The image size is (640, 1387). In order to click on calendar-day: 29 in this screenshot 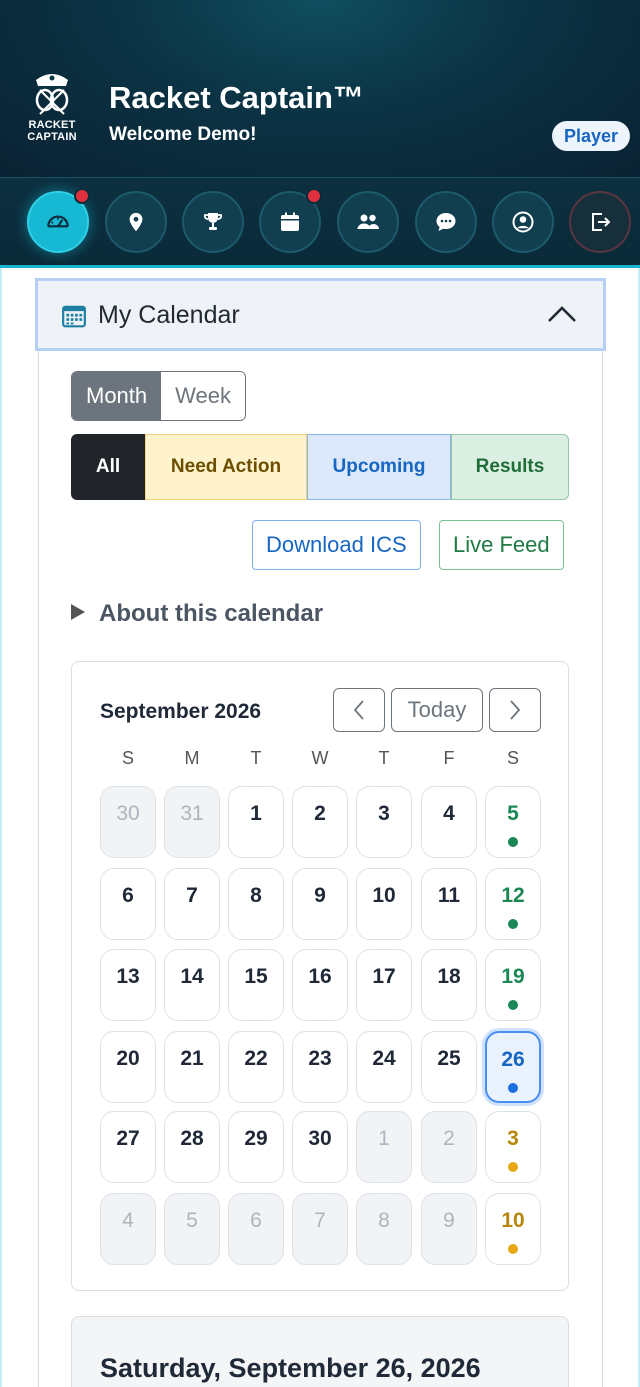, I will do `click(256, 1147)`.